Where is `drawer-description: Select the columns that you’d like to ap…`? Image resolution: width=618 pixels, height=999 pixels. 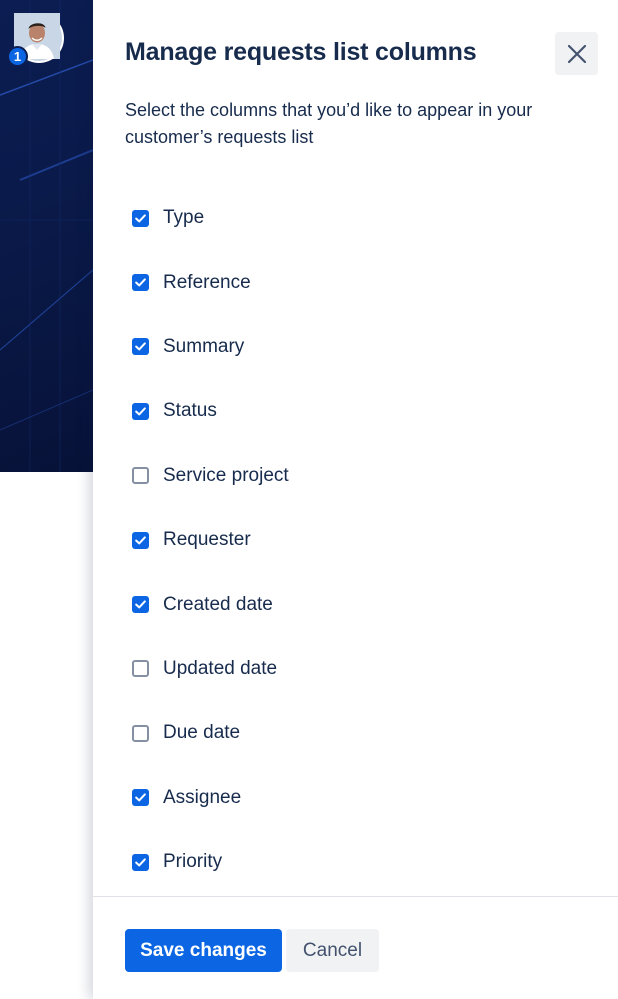 drawer-description: Select the columns that you’d like to ap… is located at coordinates (329, 123).